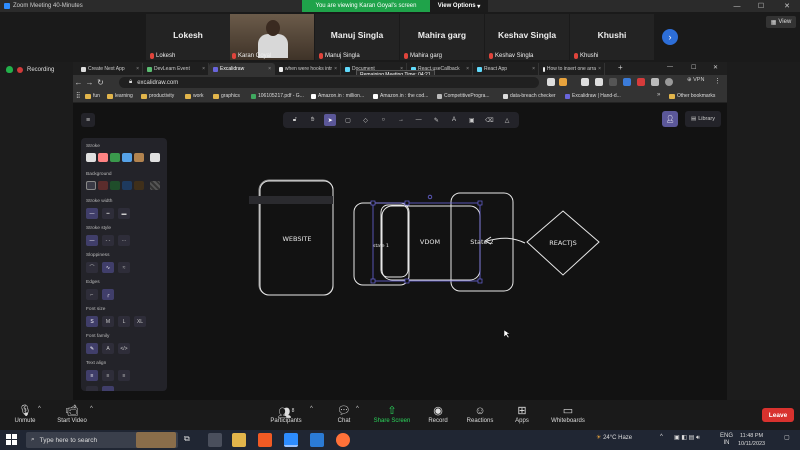 The height and width of the screenshot is (450, 800). Describe the element at coordinates (506, 69) in the screenshot. I see `browser-tab: React App ×` at that location.